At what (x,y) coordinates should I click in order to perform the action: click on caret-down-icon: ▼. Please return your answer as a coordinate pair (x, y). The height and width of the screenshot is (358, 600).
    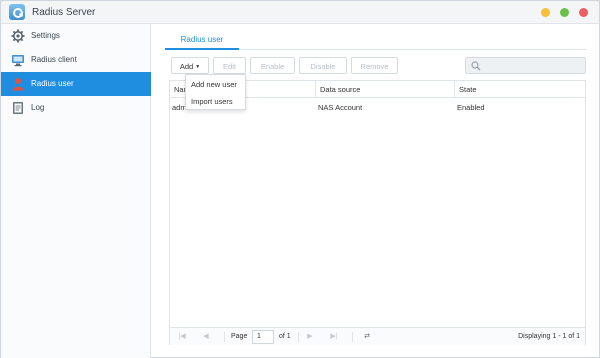
    Looking at the image, I should click on (198, 67).